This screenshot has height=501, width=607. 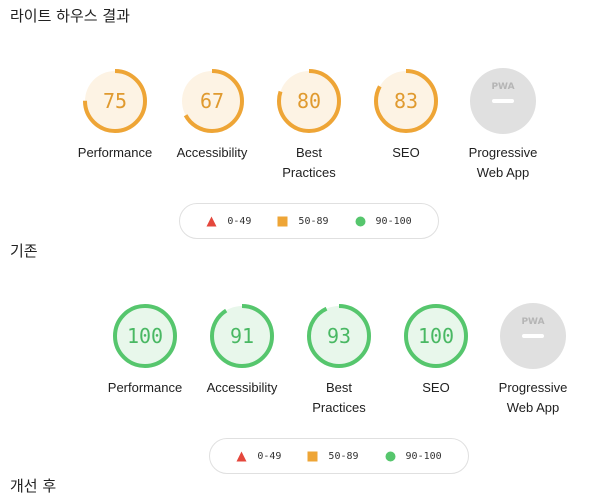 I want to click on gauge-seo: 100 SEO, so click(x=436, y=360).